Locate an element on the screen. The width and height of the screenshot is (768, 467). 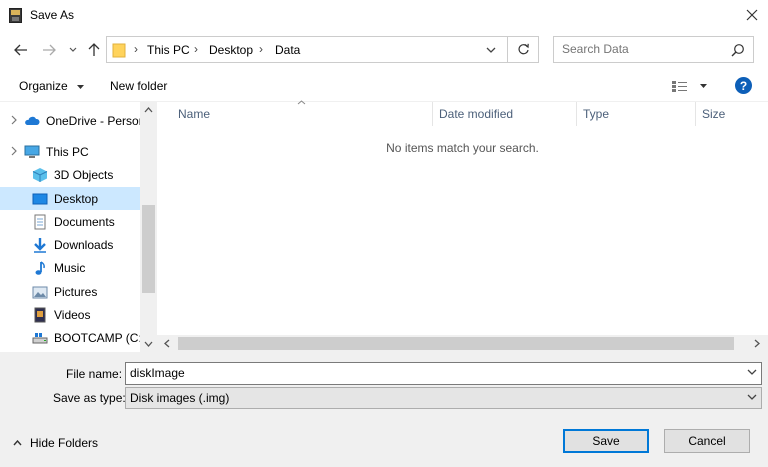
sidebar-item-bootcamp: BOOTCAMP (C:) is located at coordinates (70, 337).